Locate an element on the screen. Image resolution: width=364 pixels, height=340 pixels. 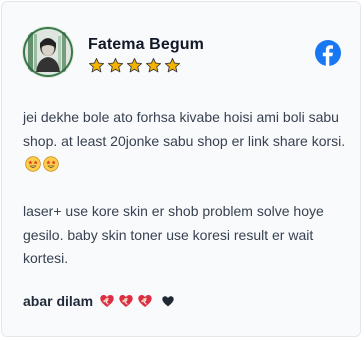
facebook-icon is located at coordinates (328, 53).